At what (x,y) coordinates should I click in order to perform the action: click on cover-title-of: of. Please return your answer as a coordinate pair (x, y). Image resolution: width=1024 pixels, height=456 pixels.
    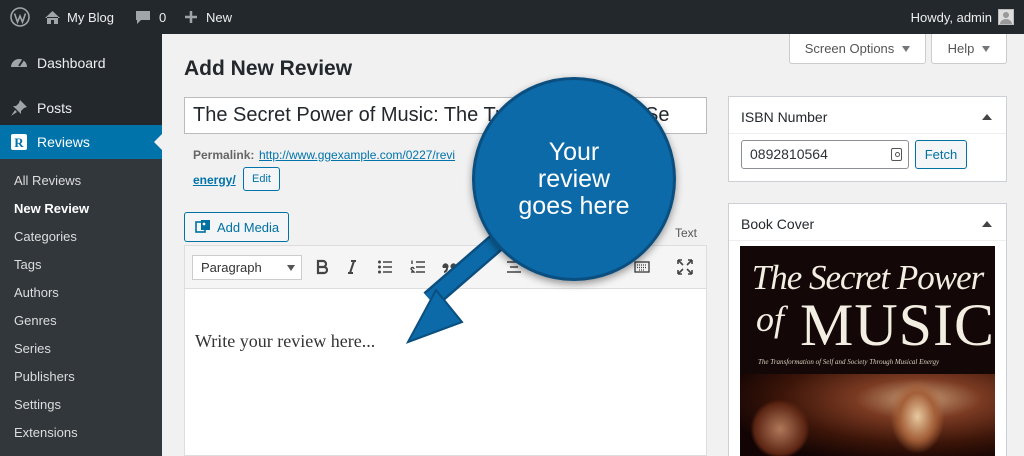
    Looking at the image, I should click on (770, 319).